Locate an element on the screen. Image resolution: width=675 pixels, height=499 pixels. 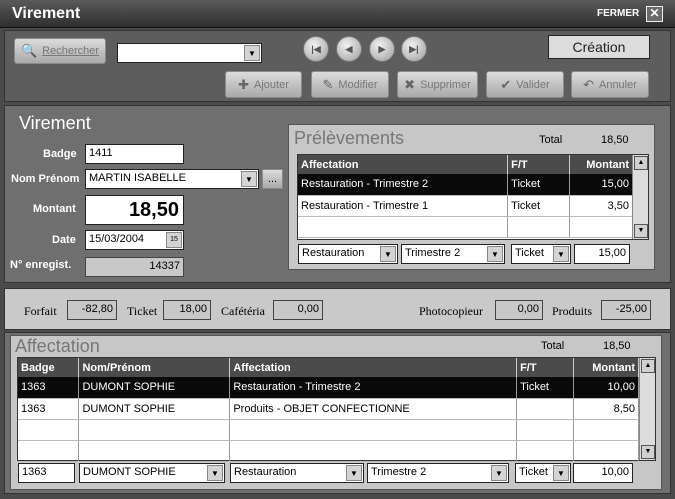
affectation-badge-field: 1363 is located at coordinates (46, 473).